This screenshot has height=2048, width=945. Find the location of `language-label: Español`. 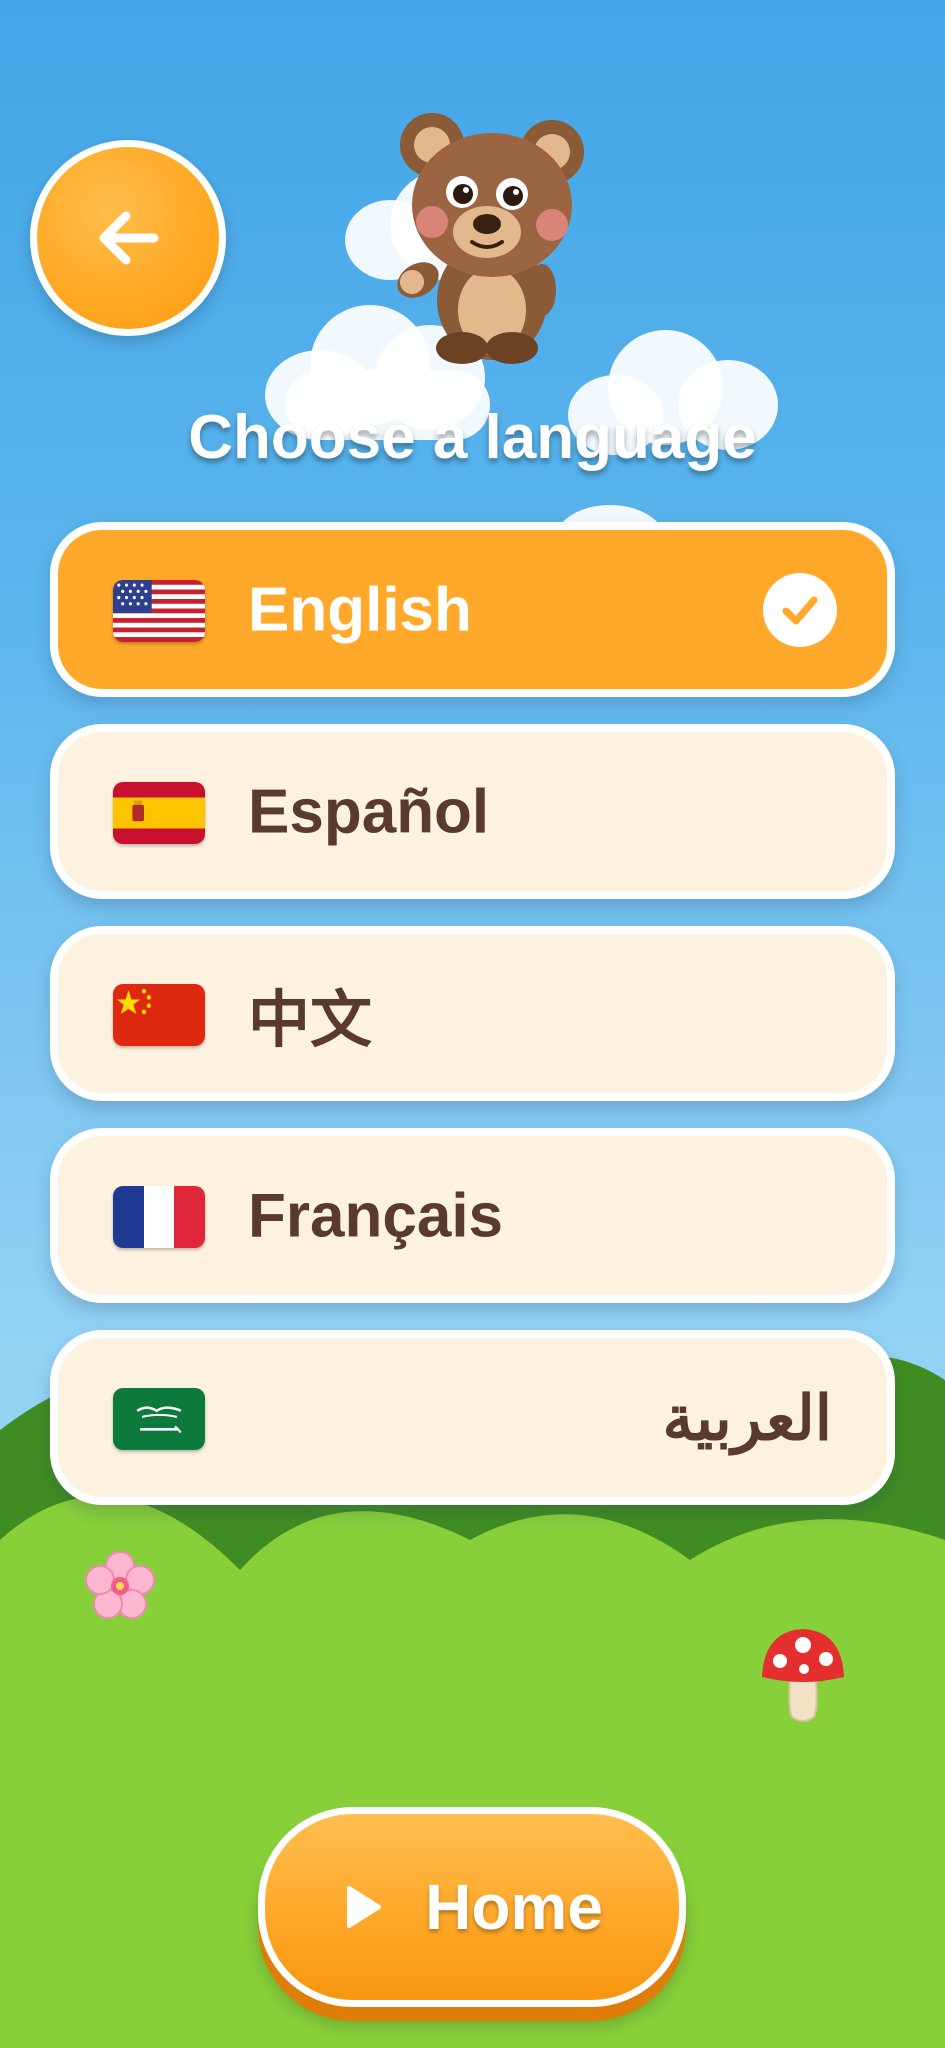

language-label: Español is located at coordinates (369, 811).